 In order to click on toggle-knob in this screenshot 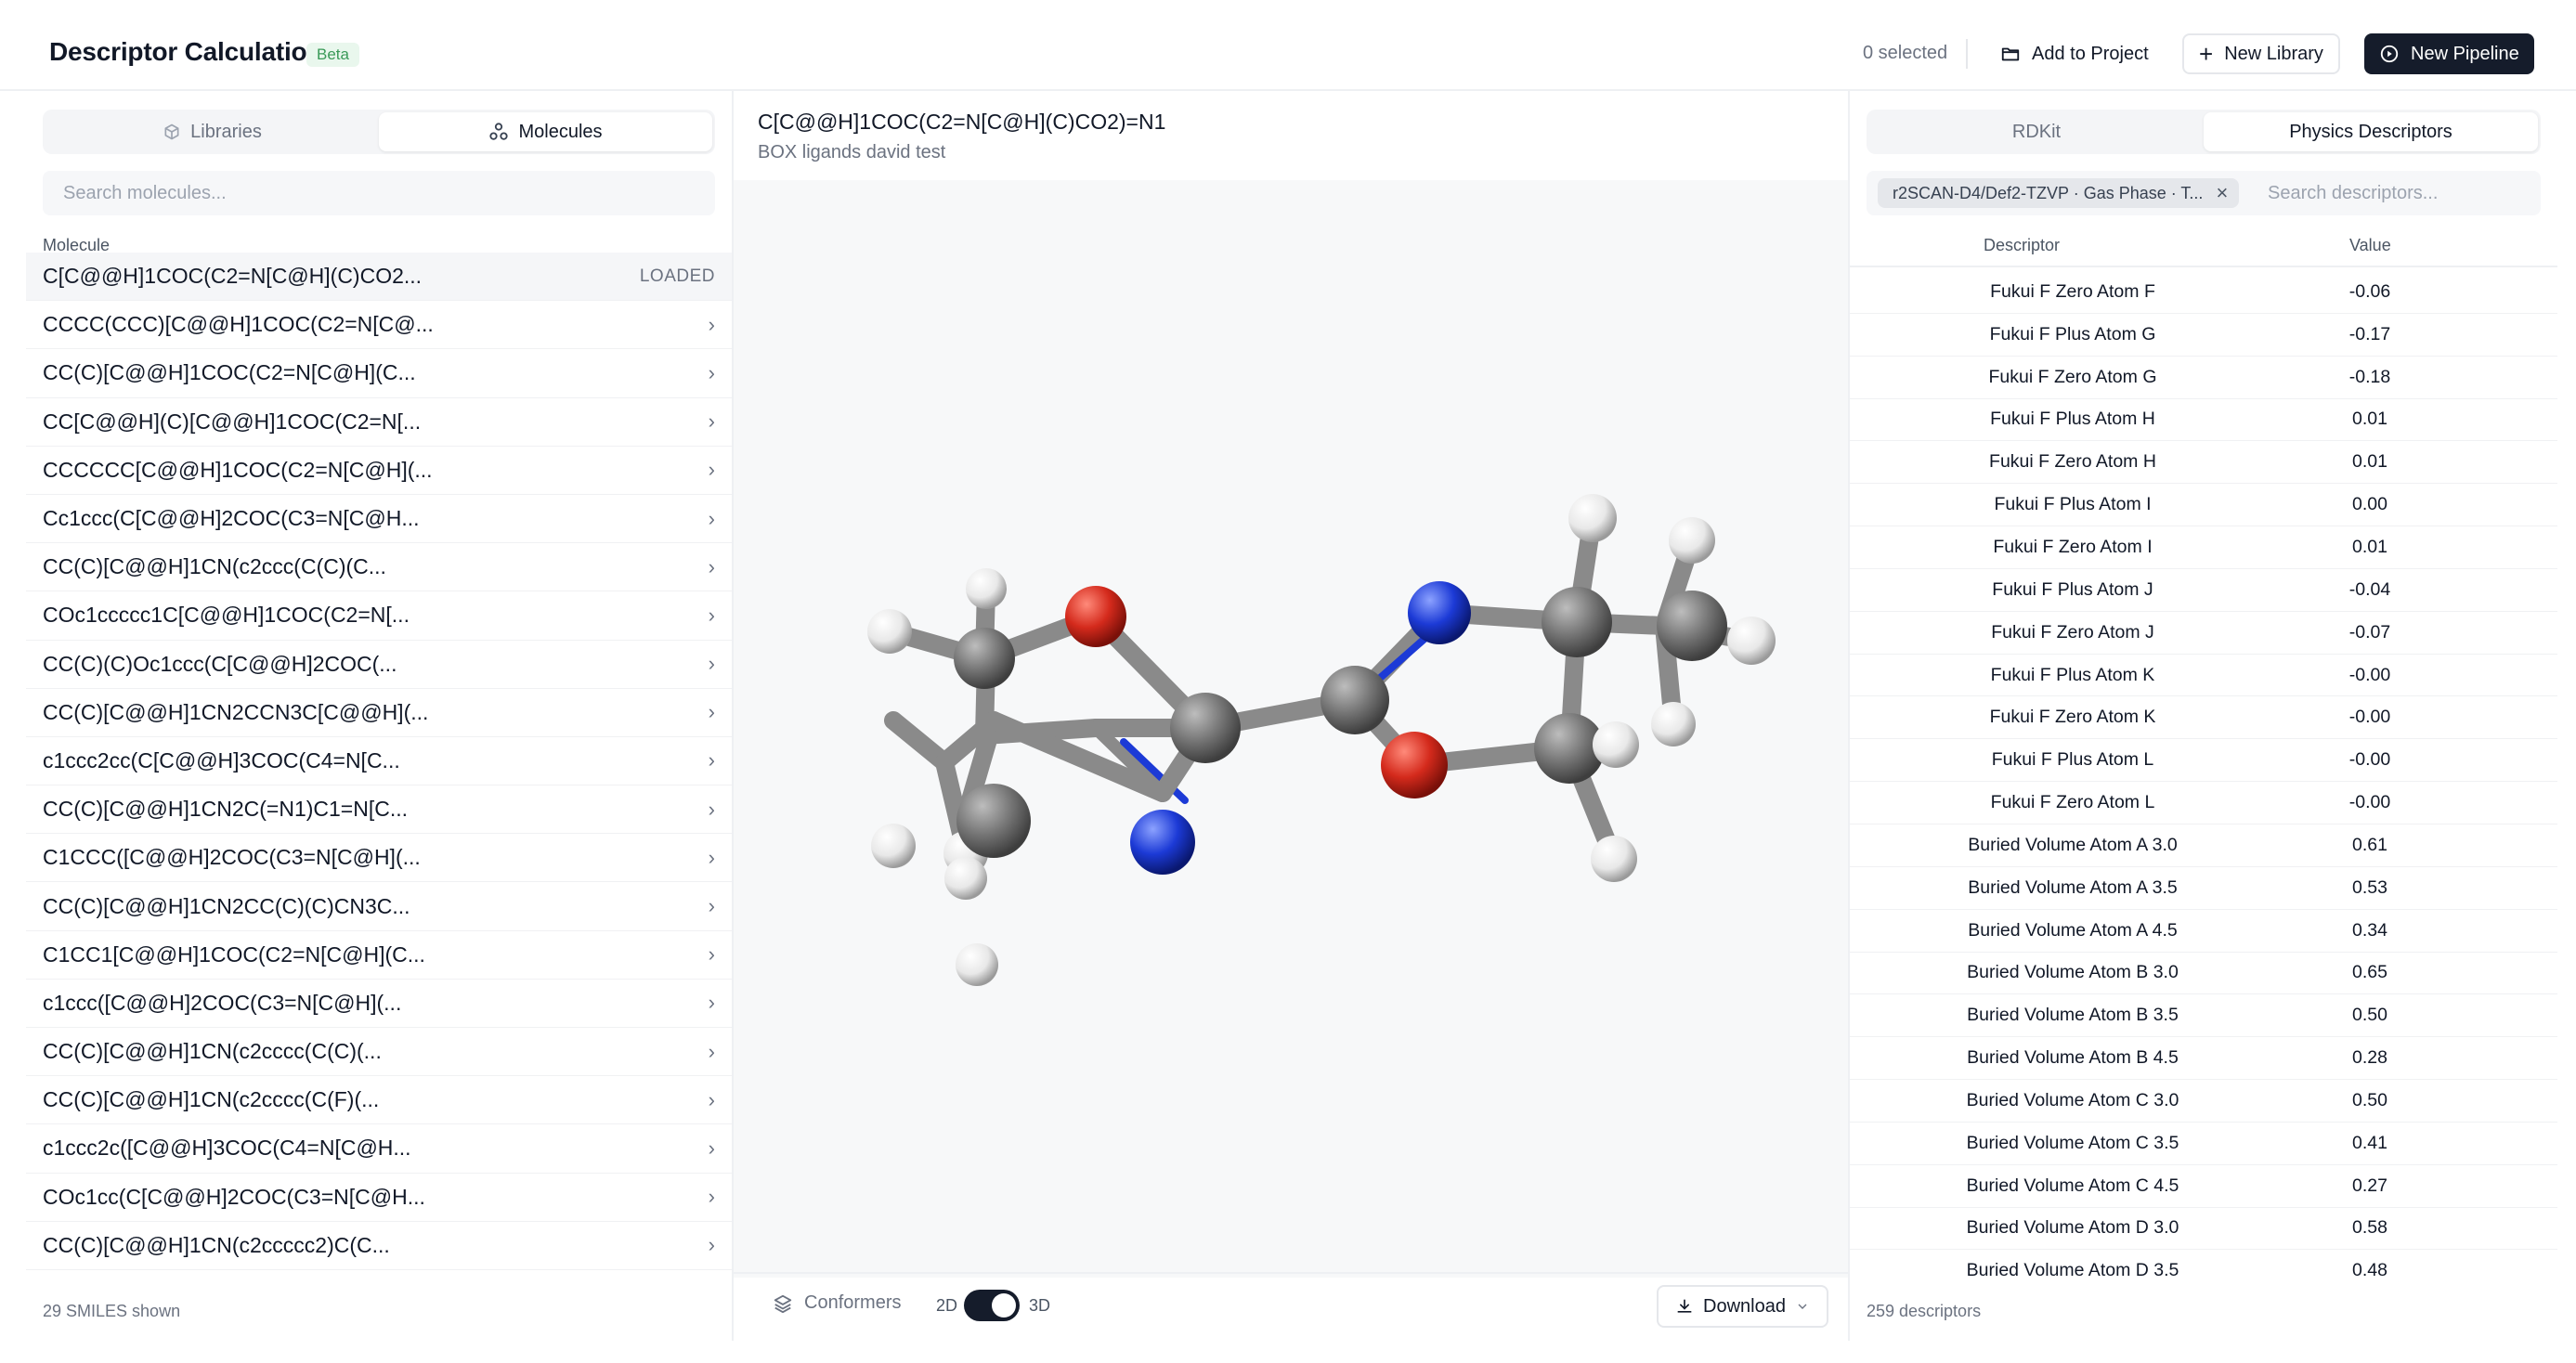, I will do `click(1004, 1305)`.